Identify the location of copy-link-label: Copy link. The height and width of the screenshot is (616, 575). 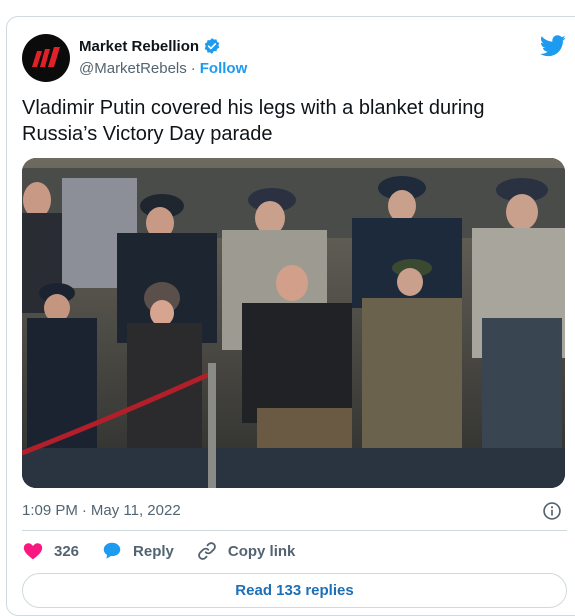
(261, 551).